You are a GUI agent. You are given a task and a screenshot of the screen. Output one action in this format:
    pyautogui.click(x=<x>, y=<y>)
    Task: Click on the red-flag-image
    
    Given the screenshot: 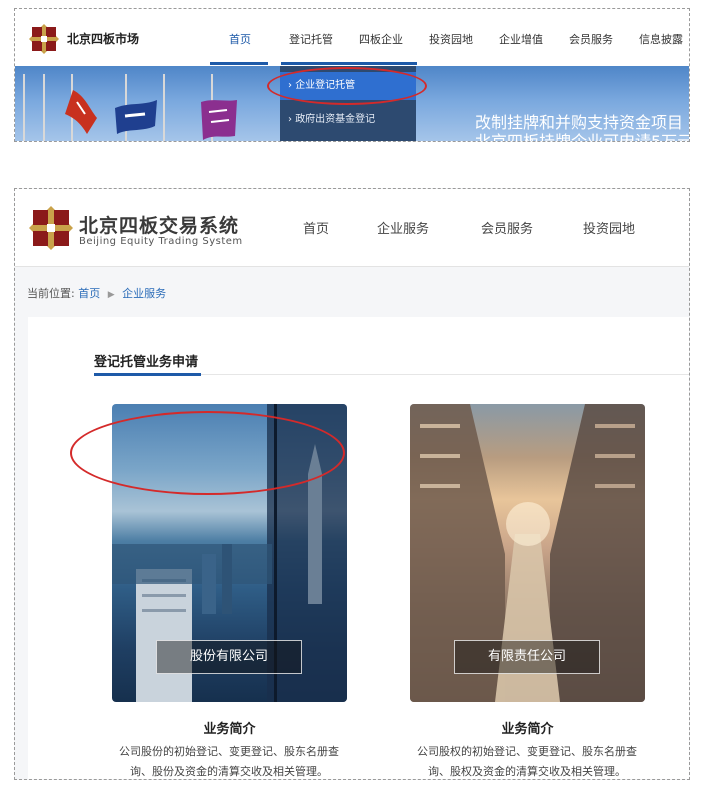 What is the action you would take?
    pyautogui.click(x=81, y=112)
    